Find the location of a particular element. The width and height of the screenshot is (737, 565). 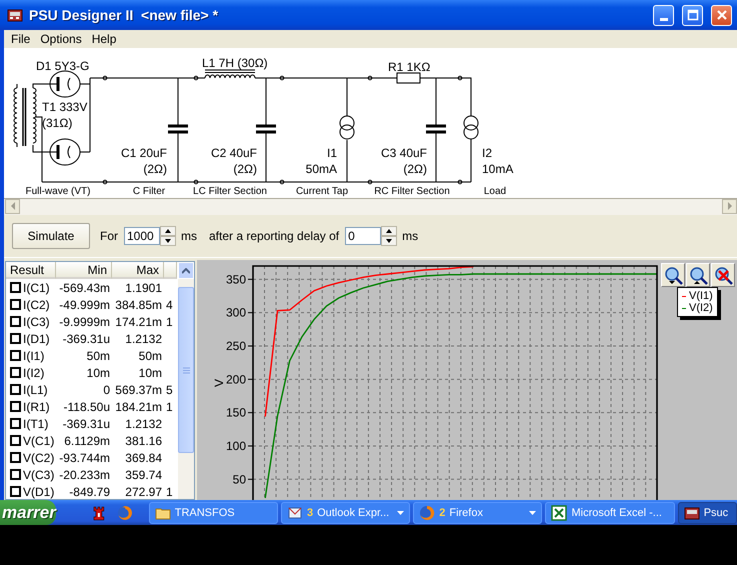

table-cell: I(T1) is located at coordinates (35, 423).